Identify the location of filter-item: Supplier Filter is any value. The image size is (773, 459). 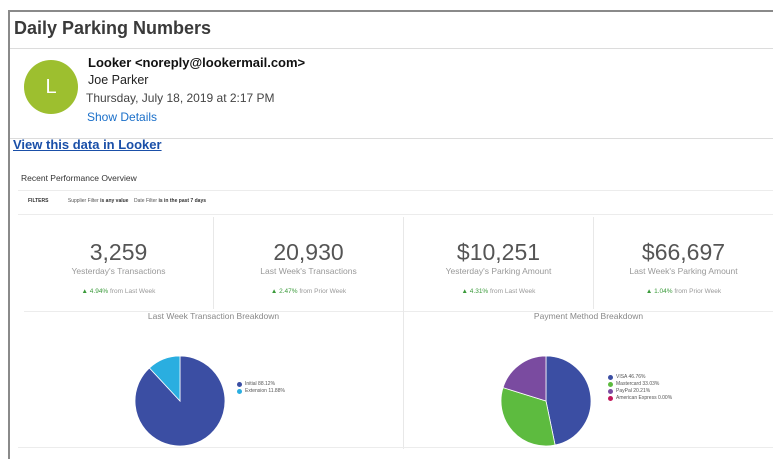
(99, 201).